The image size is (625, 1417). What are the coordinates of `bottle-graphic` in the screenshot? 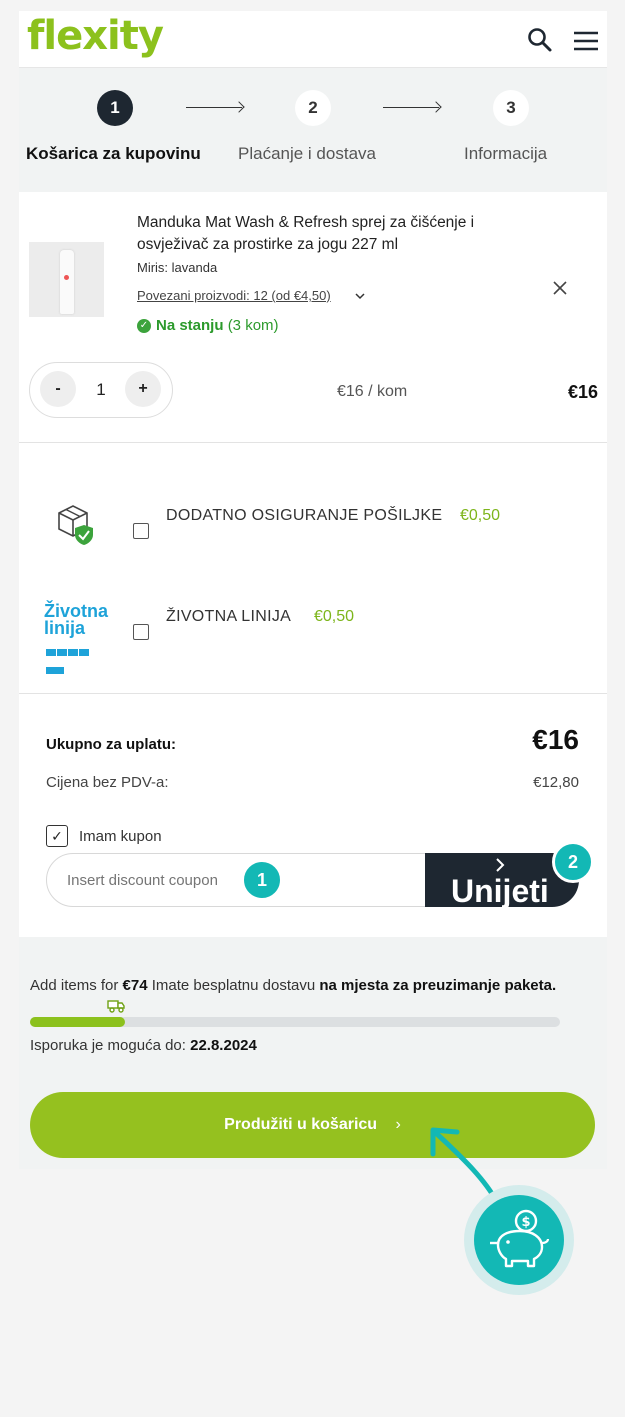 It's located at (67, 282).